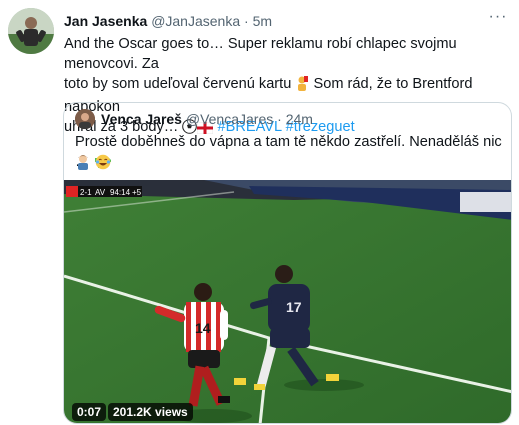 The height and width of the screenshot is (425, 519). Describe the element at coordinates (302, 86) in the screenshot. I see `red-card-person-emoji-icon` at that location.